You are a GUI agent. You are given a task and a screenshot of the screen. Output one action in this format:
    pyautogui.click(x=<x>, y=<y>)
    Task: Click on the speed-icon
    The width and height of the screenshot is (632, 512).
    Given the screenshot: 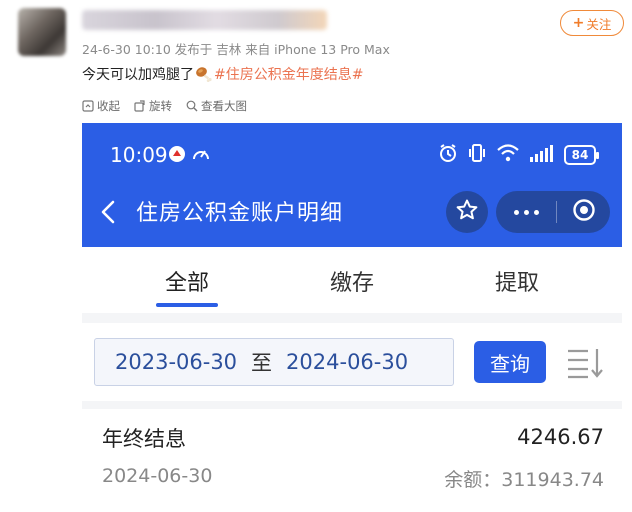 What is the action you would take?
    pyautogui.click(x=201, y=156)
    